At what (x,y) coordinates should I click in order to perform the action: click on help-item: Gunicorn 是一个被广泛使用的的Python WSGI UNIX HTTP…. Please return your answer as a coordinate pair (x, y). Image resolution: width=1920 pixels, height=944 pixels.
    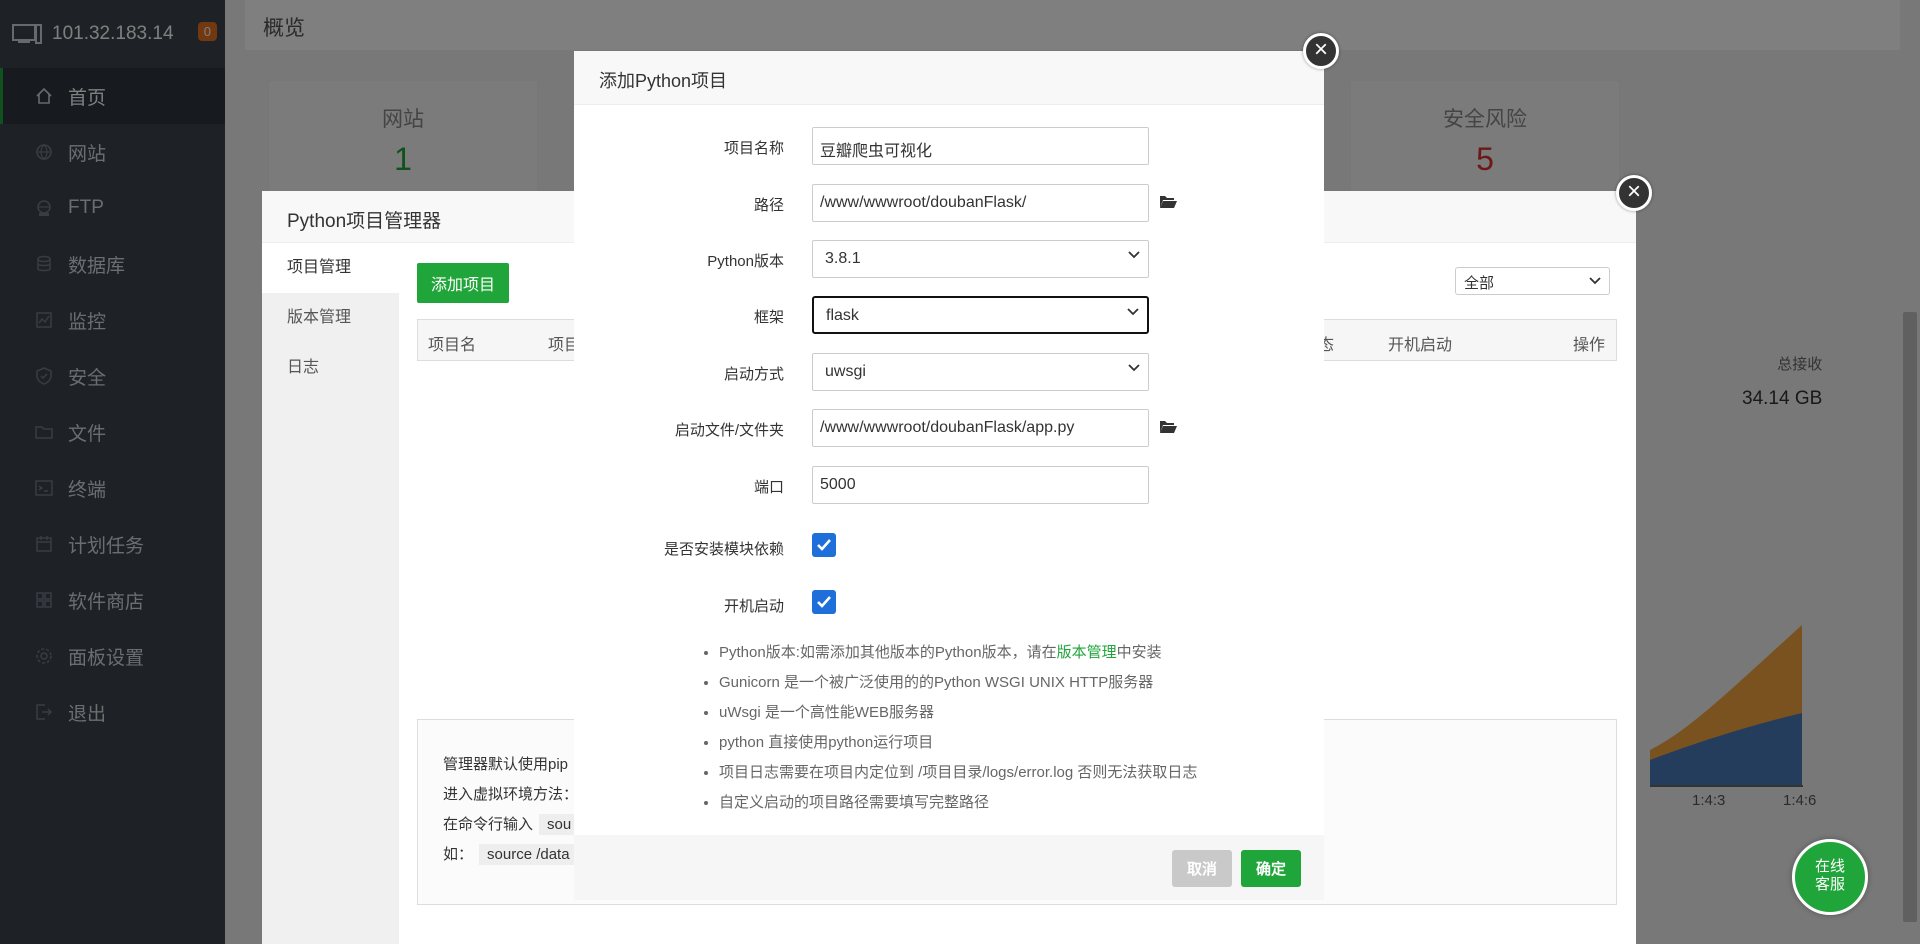
    Looking at the image, I should click on (1009, 683).